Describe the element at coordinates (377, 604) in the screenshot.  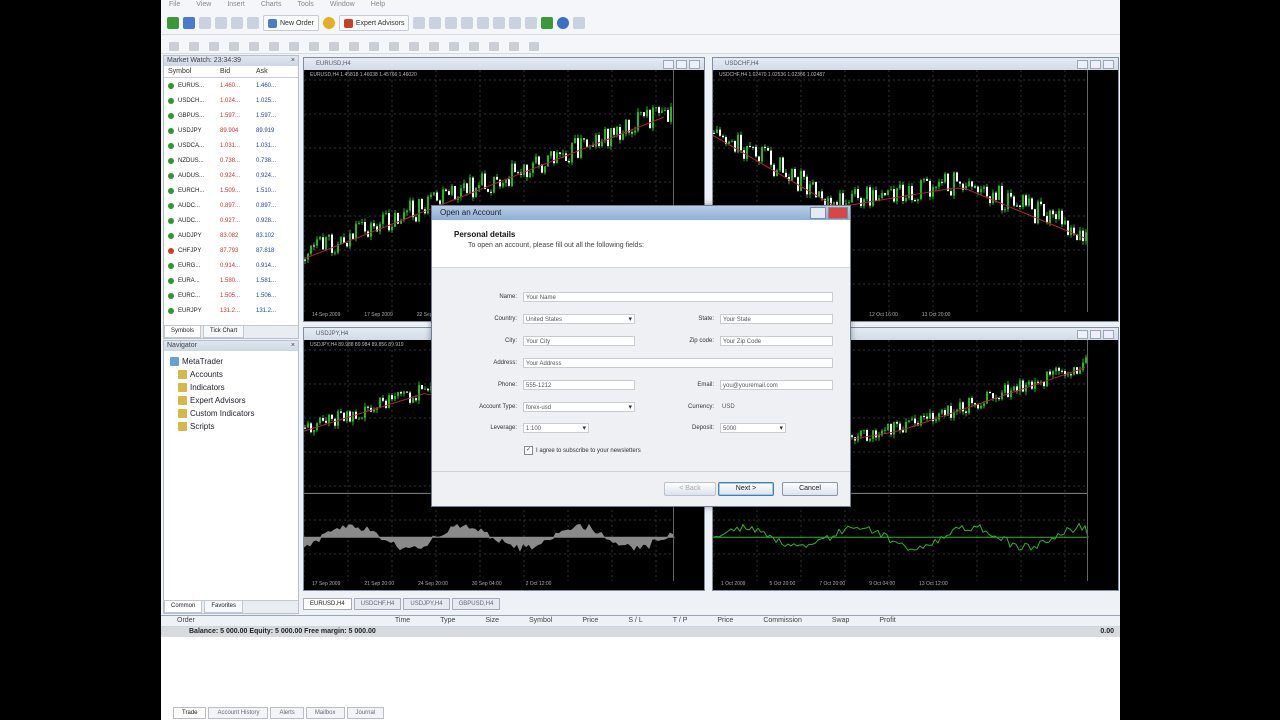
I see `chart-tab-usdchf: USDCHF,H4` at that location.